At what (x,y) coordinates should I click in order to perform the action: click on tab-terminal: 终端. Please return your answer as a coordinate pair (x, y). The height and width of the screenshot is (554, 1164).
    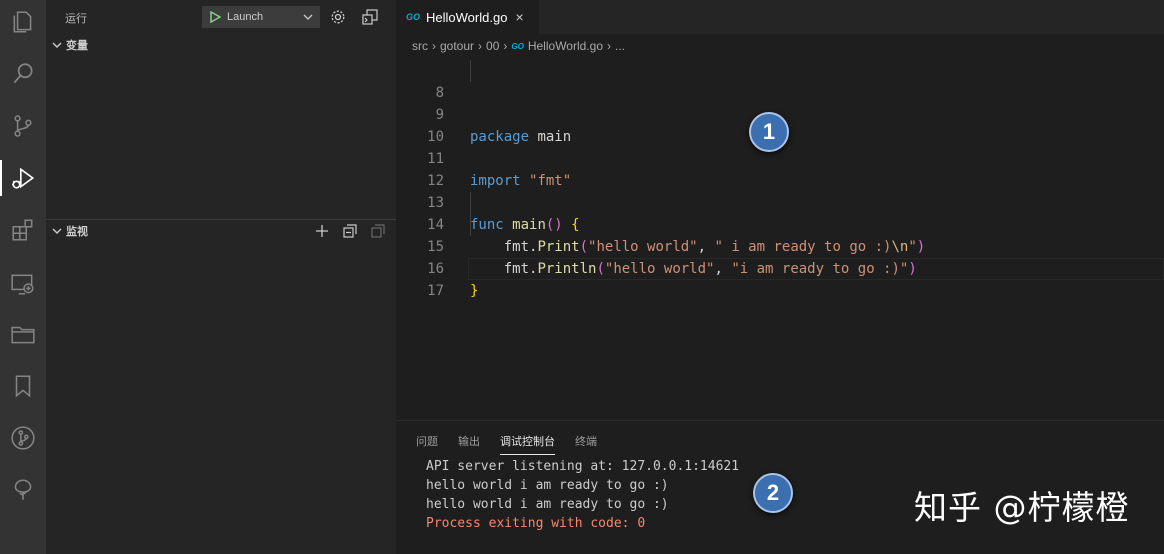
    Looking at the image, I should click on (586, 444).